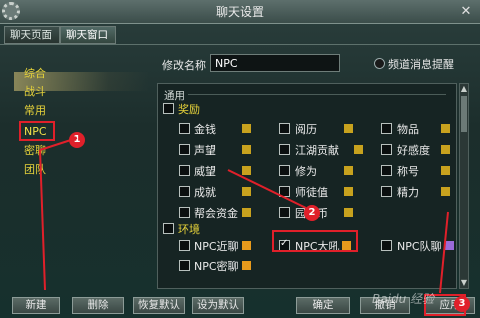 This screenshot has width=480, height=318. What do you see at coordinates (218, 305) in the screenshot?
I see `set-default-button: 设为默认` at bounding box center [218, 305].